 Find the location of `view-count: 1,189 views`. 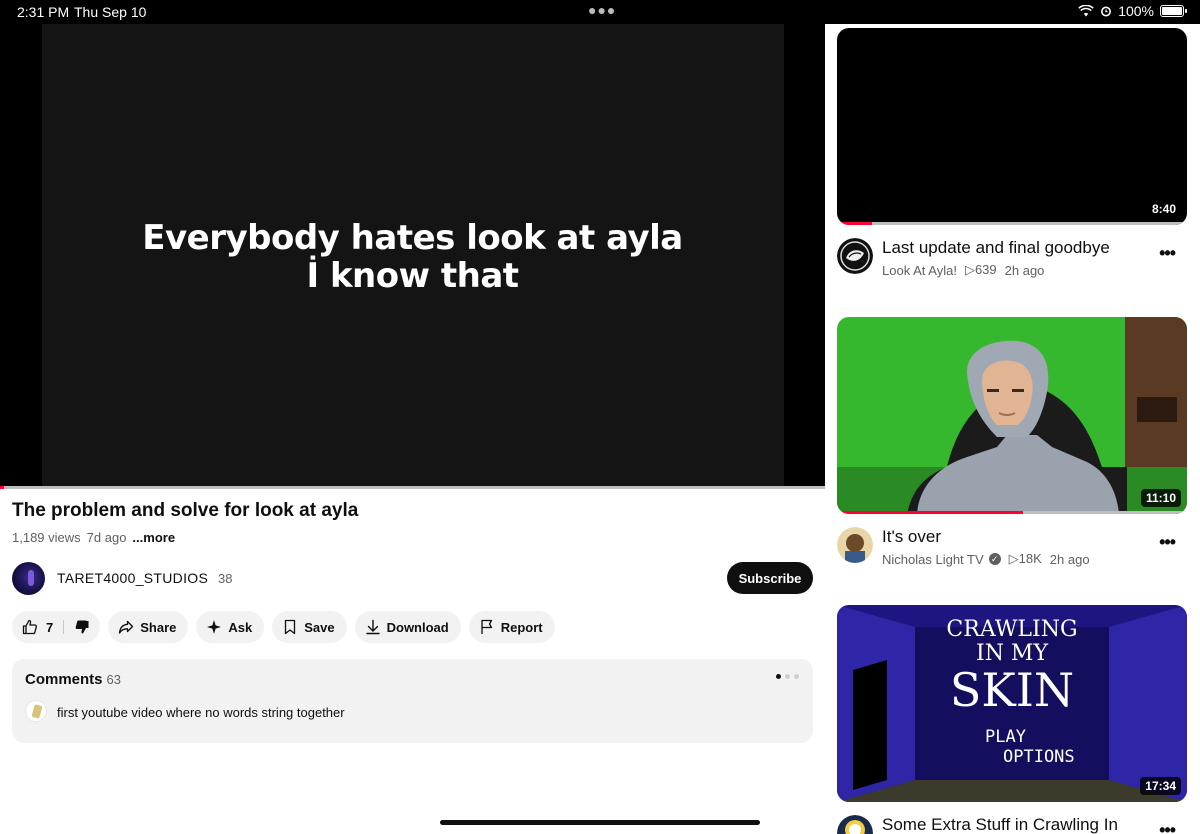

view-count: 1,189 views is located at coordinates (46, 537).